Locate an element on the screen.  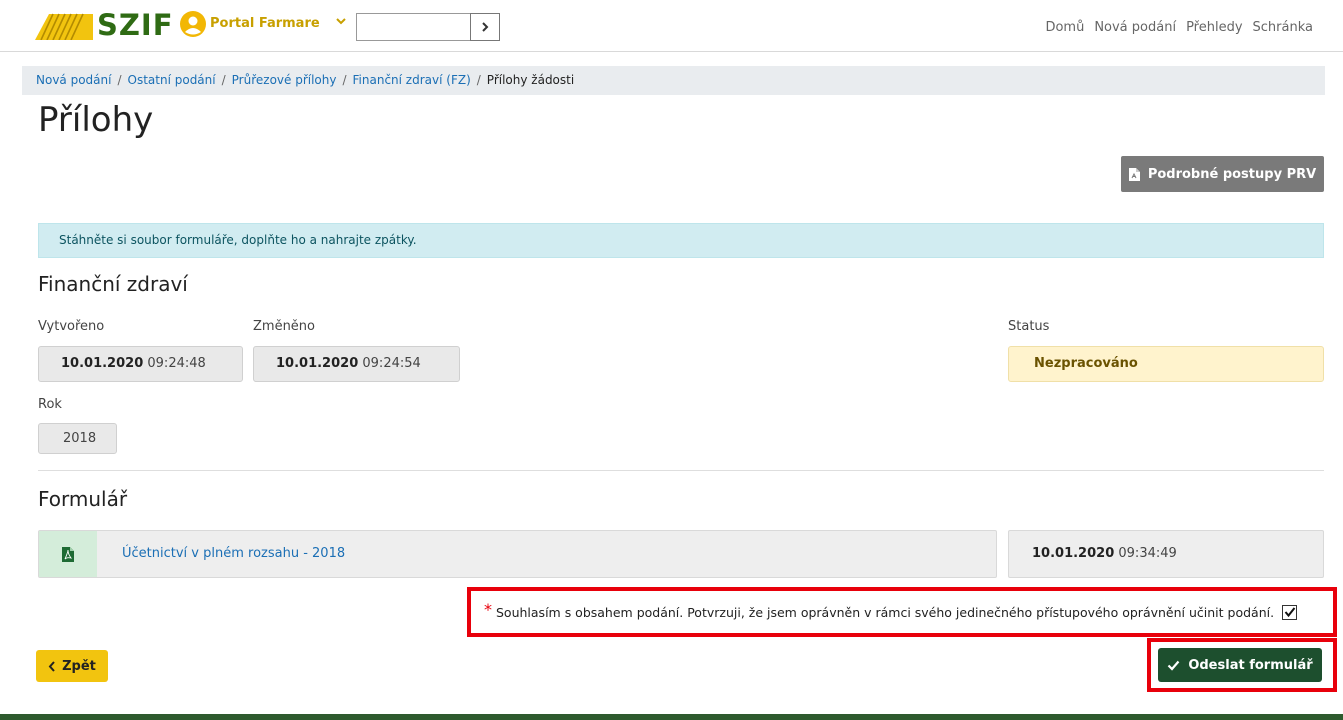
breadcrumb-other-submissions: Ostatní podání is located at coordinates (172, 80).